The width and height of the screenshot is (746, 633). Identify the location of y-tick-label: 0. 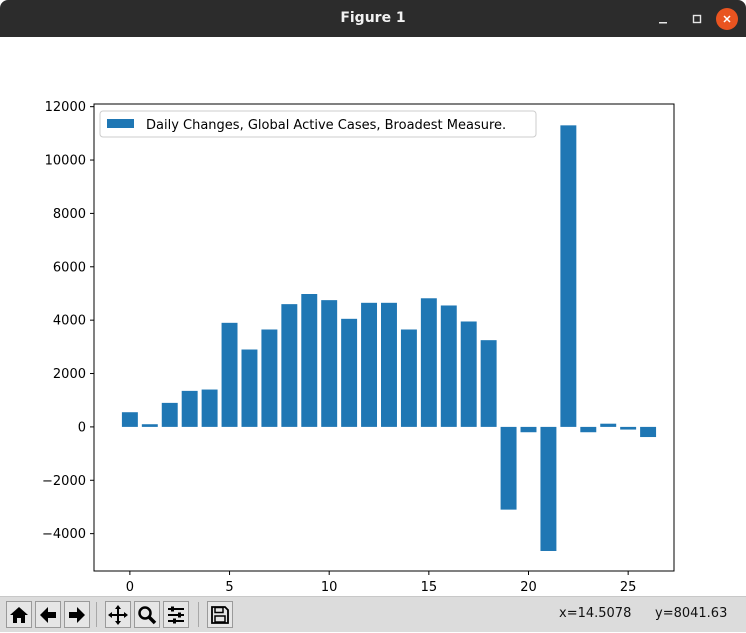
(82, 427).